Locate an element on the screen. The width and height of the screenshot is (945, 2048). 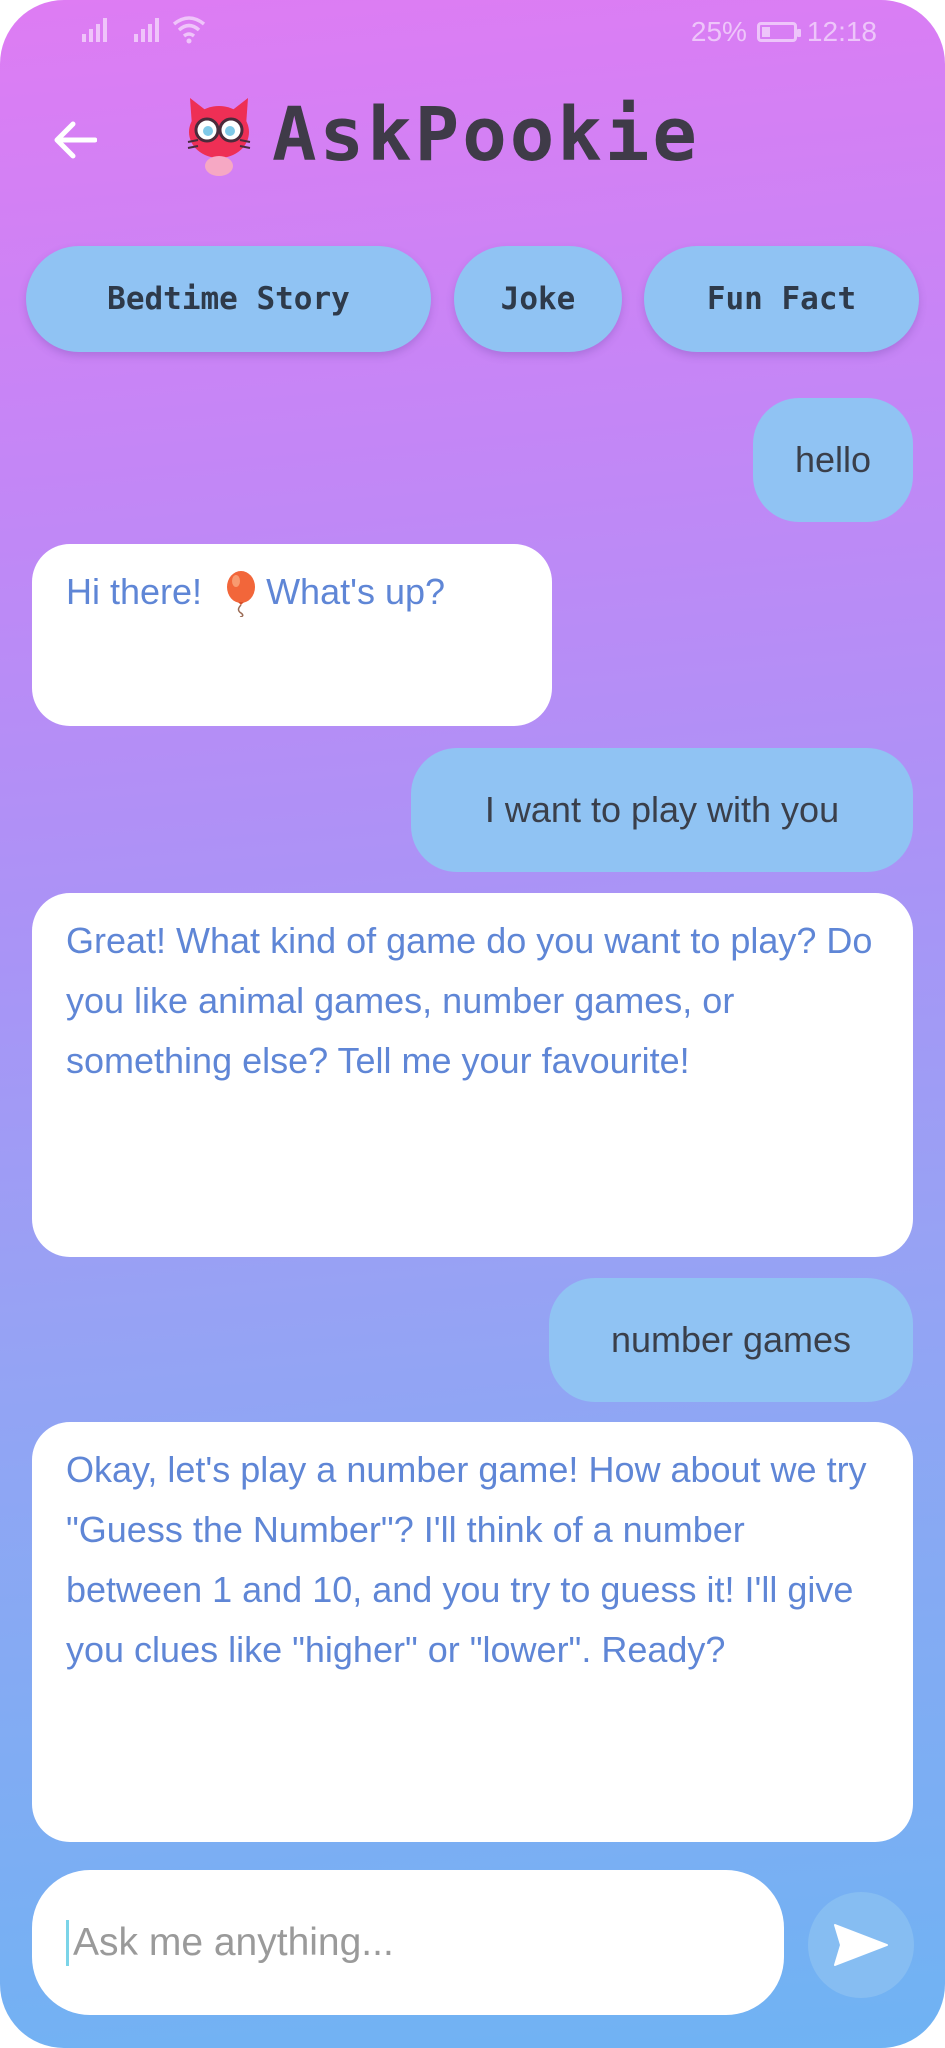
wifi-icon is located at coordinates (189, 30).